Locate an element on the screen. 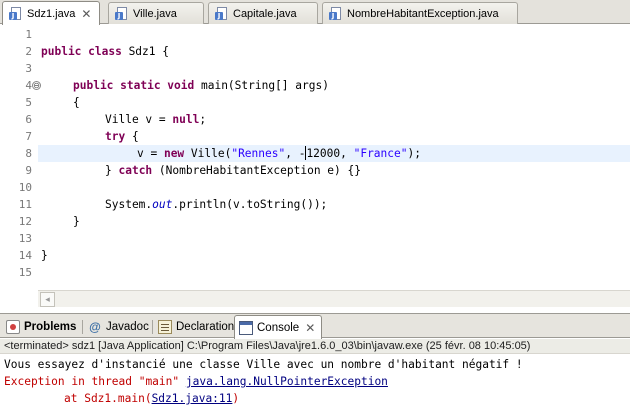  stacktrace-link: Sdz1.java:11 is located at coordinates (192, 398).